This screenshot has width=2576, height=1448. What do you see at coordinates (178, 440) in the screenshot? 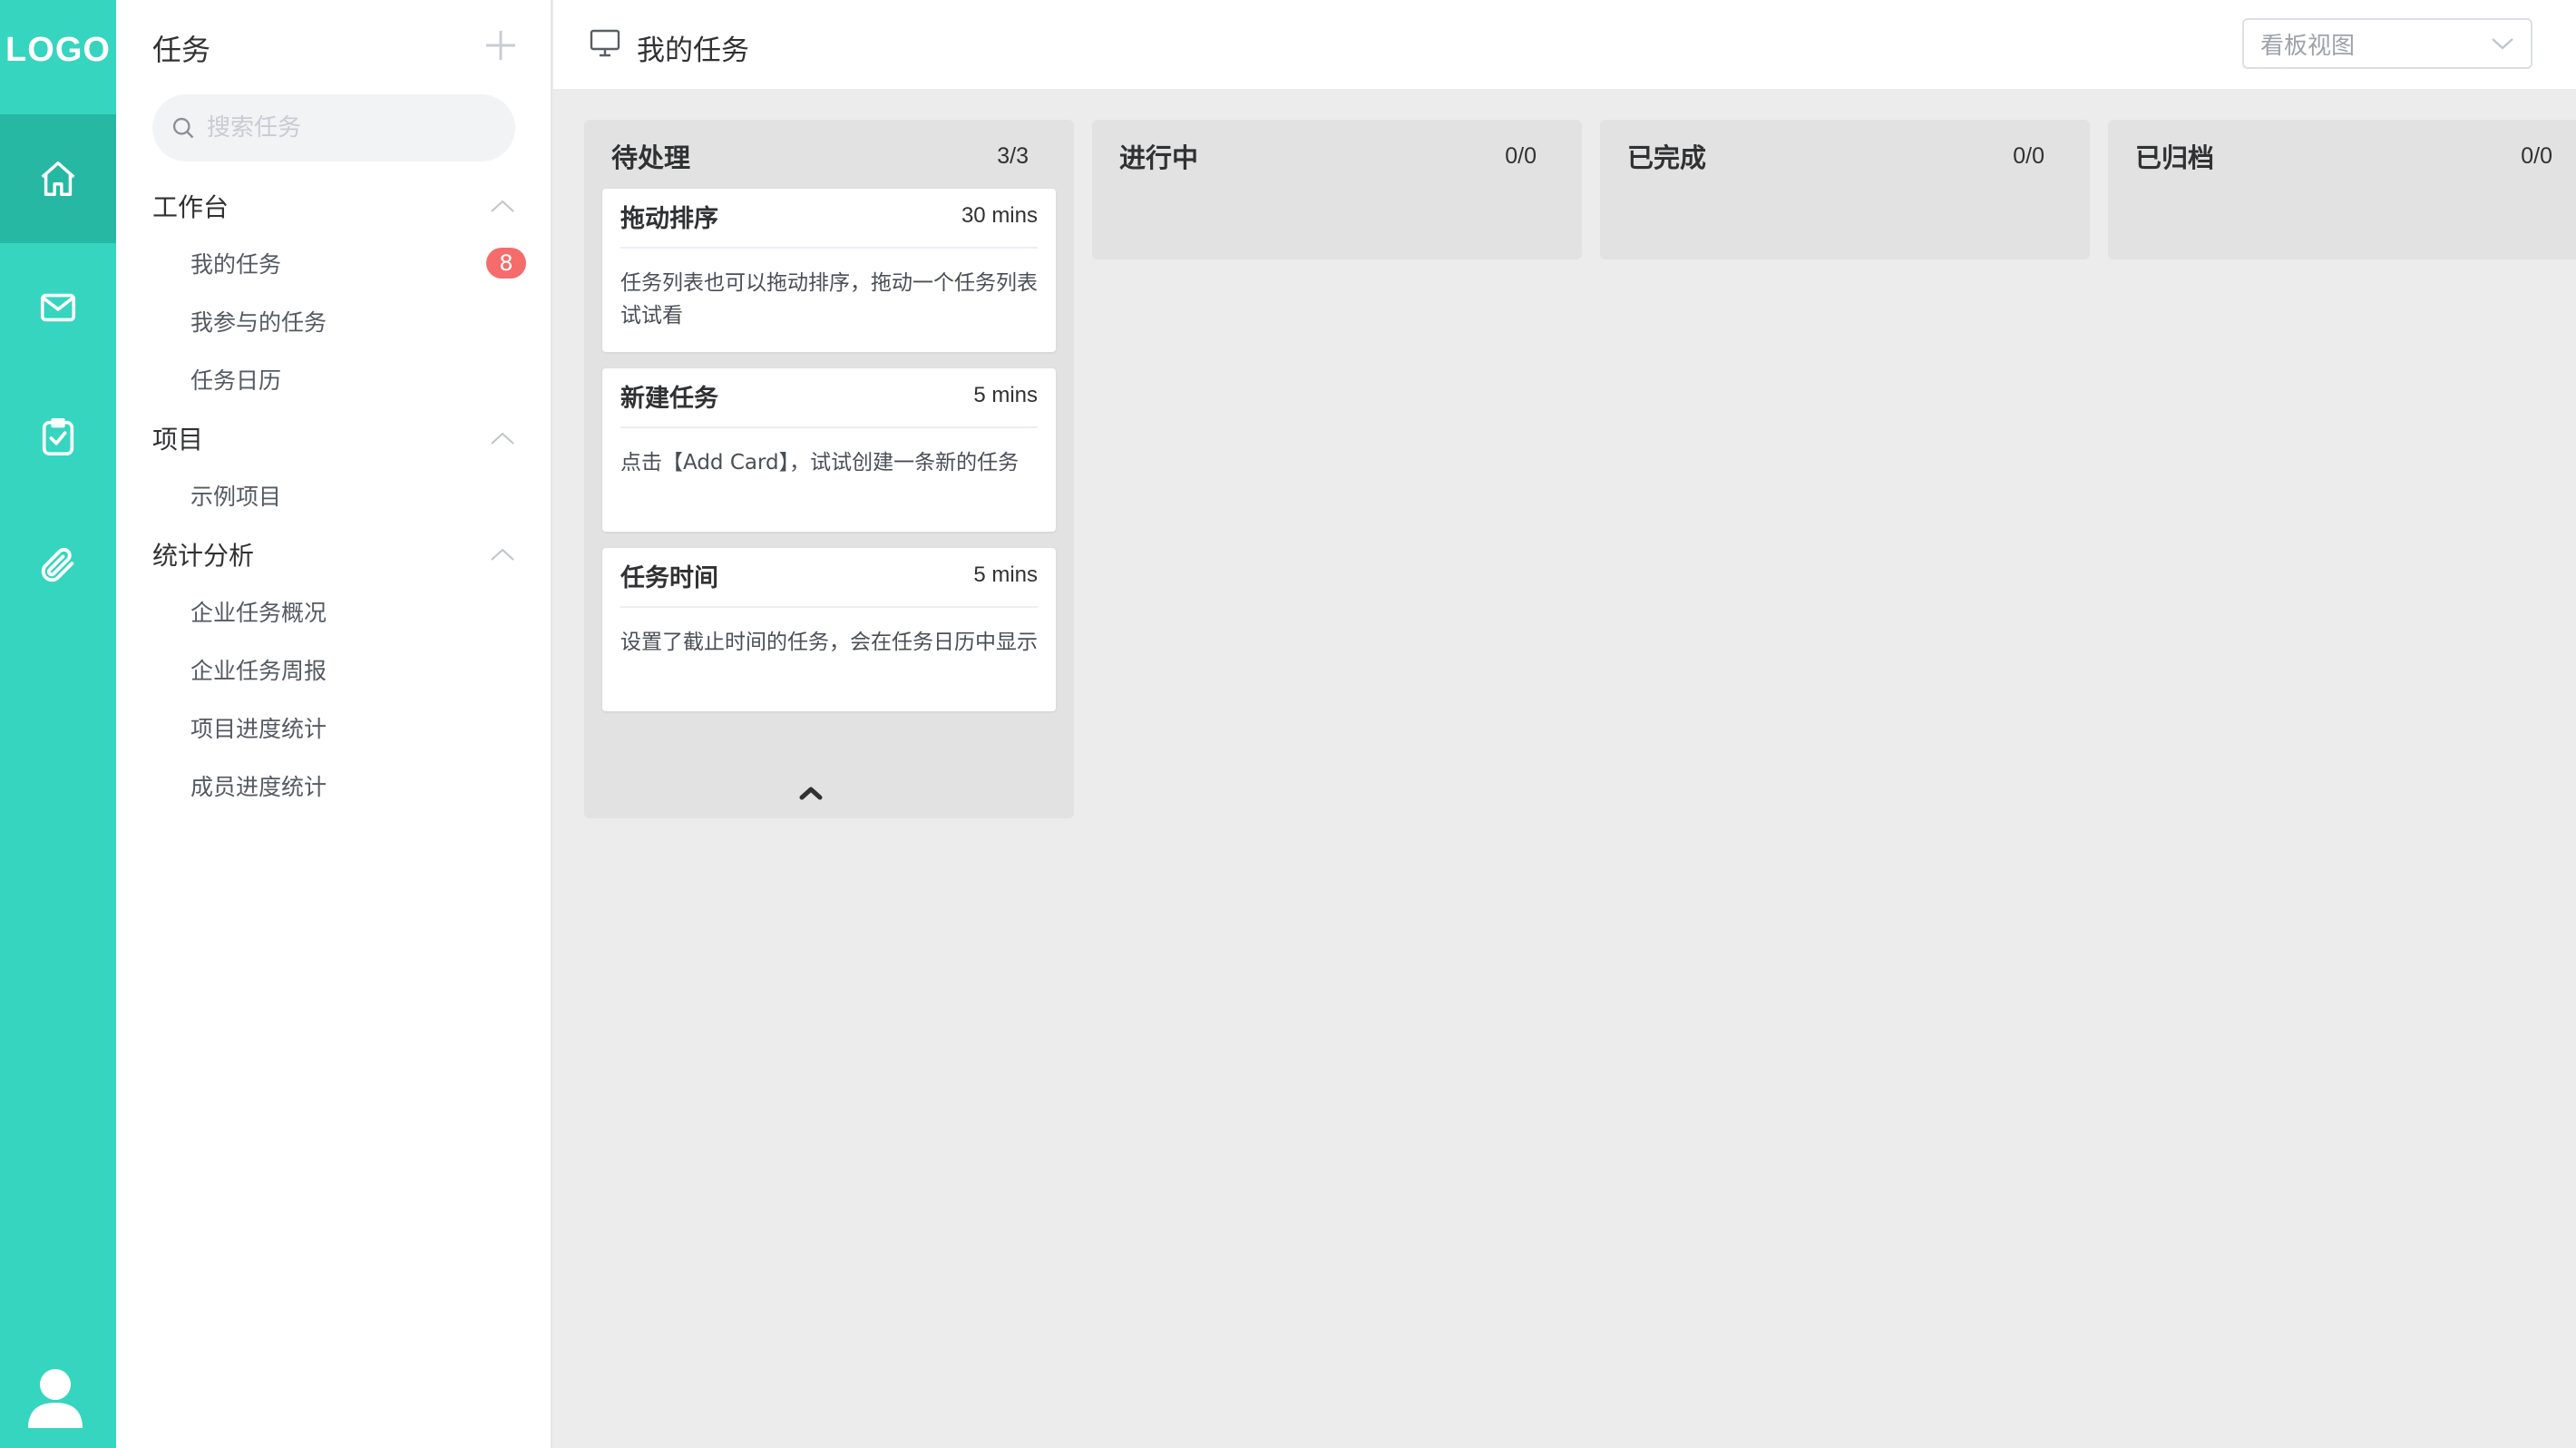
I see `group-label: 项目` at bounding box center [178, 440].